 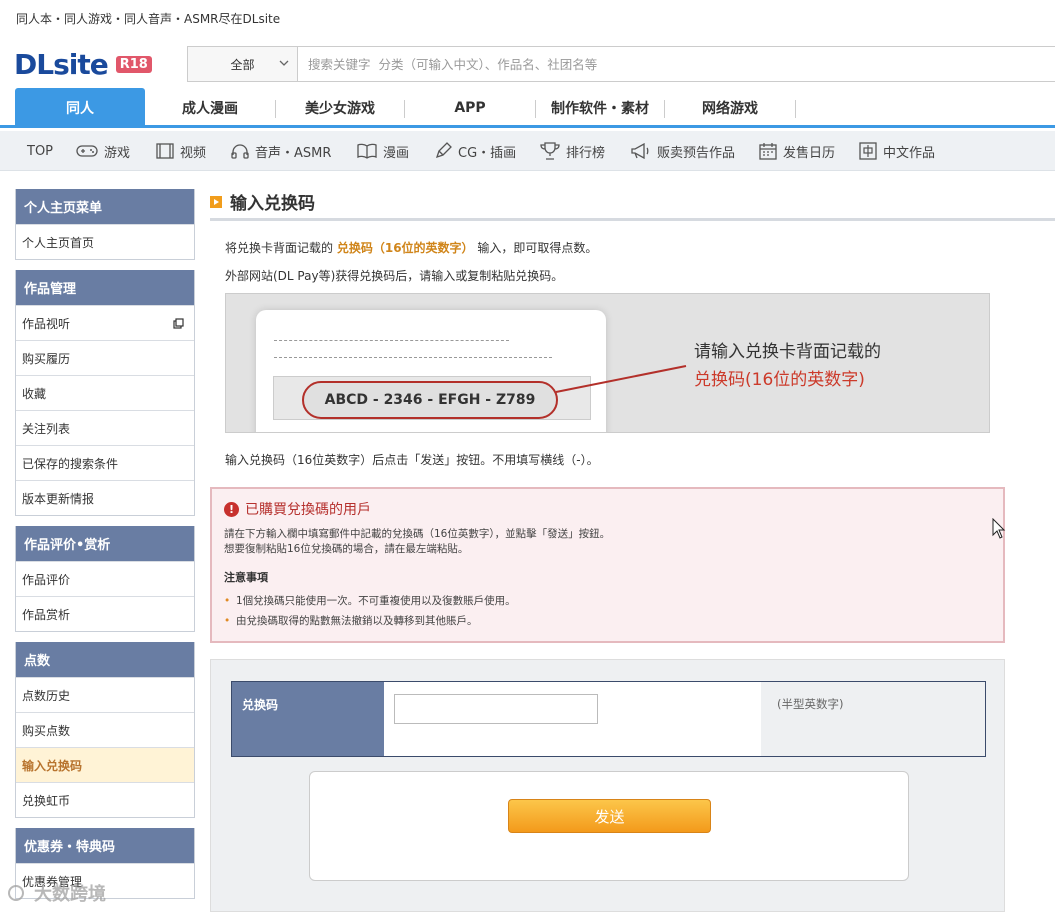 I want to click on notice-line: 想要復制粘貼16位兌換碼的場合，請在最左端粘貼。, so click(x=346, y=549).